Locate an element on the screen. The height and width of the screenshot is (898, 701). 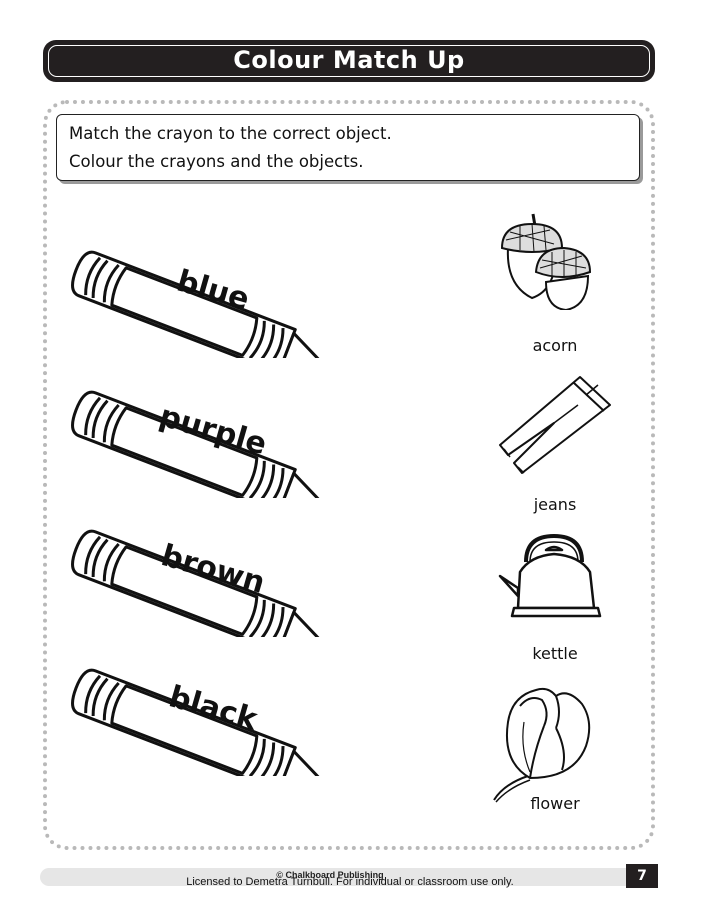
object-jeans: jeans is located at coordinates (555, 444).